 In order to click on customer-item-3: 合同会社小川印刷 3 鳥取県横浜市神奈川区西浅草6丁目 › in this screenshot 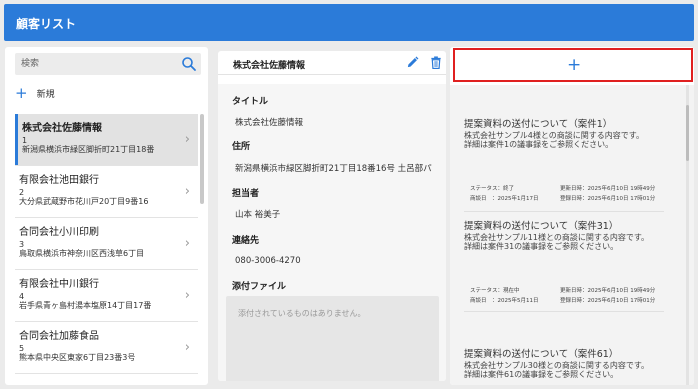, I will do `click(106, 244)`.